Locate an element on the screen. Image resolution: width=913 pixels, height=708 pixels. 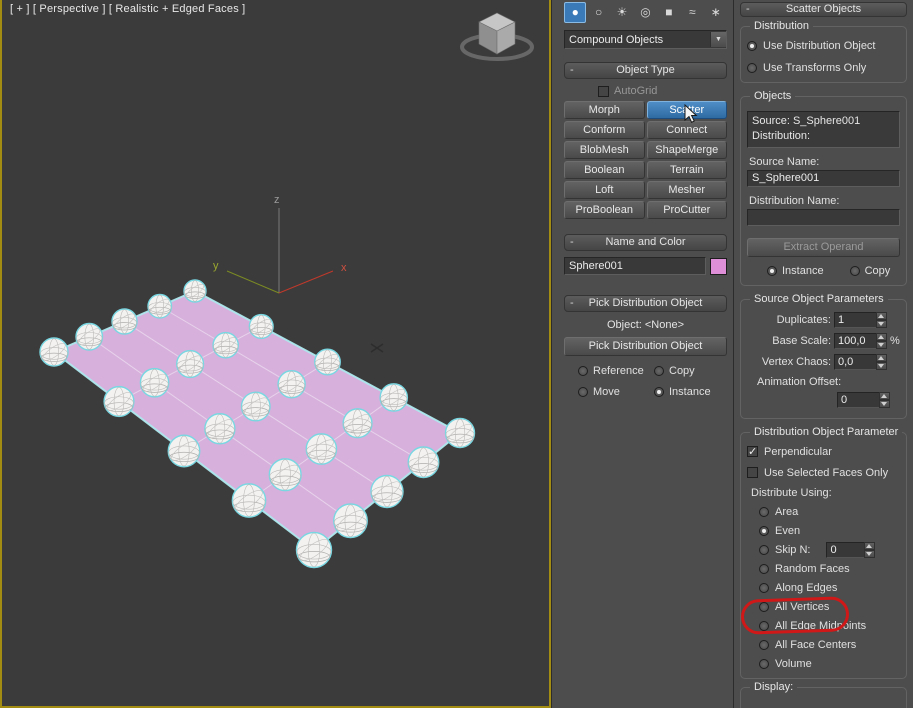
duplicates-spinner: 1 is located at coordinates (860, 320).